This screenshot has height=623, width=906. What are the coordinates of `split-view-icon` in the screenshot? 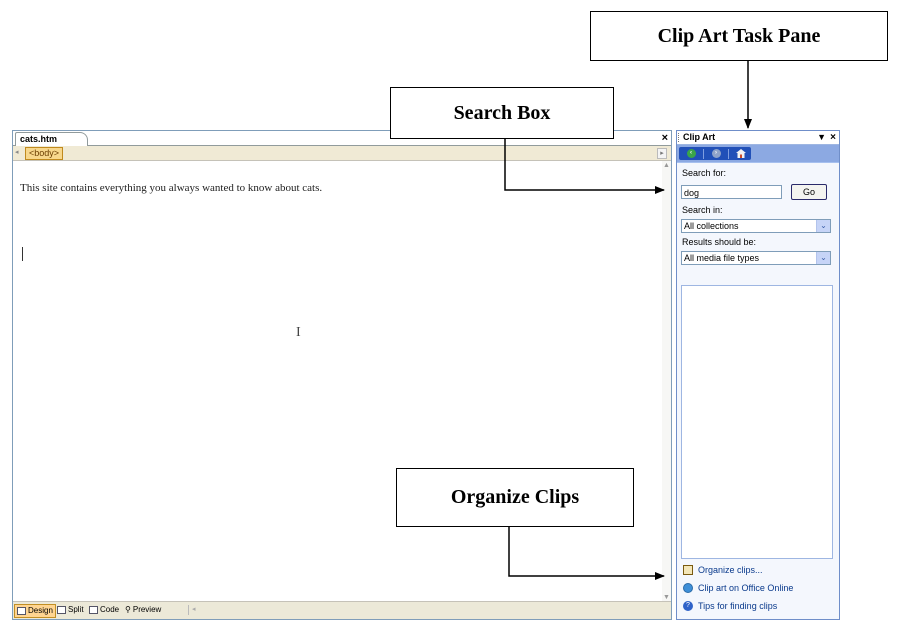 It's located at (61, 610).